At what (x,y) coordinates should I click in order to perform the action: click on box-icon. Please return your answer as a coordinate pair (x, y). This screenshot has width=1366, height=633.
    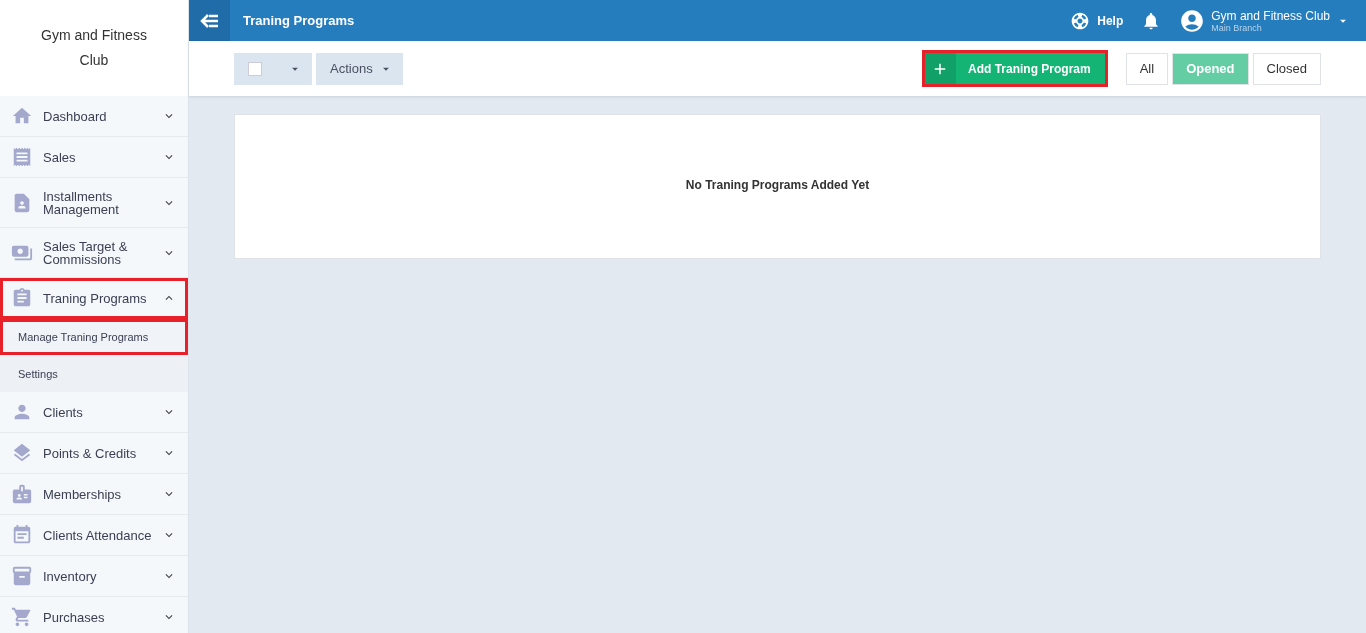
    Looking at the image, I should click on (22, 576).